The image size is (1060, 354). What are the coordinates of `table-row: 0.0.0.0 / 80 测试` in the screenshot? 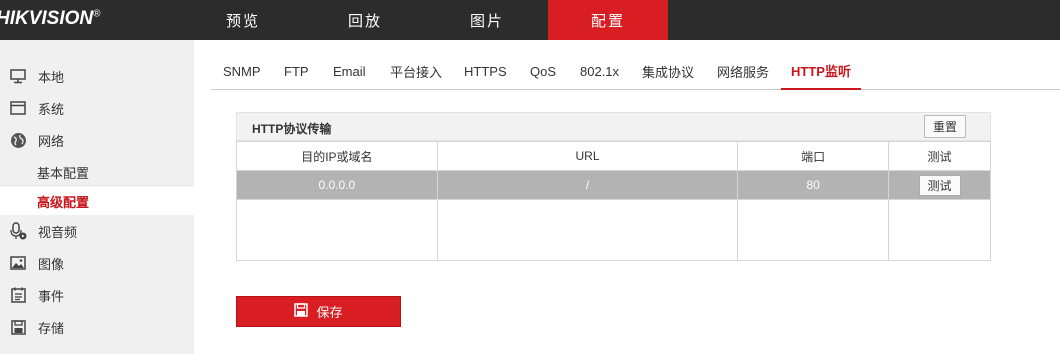 It's located at (613, 185).